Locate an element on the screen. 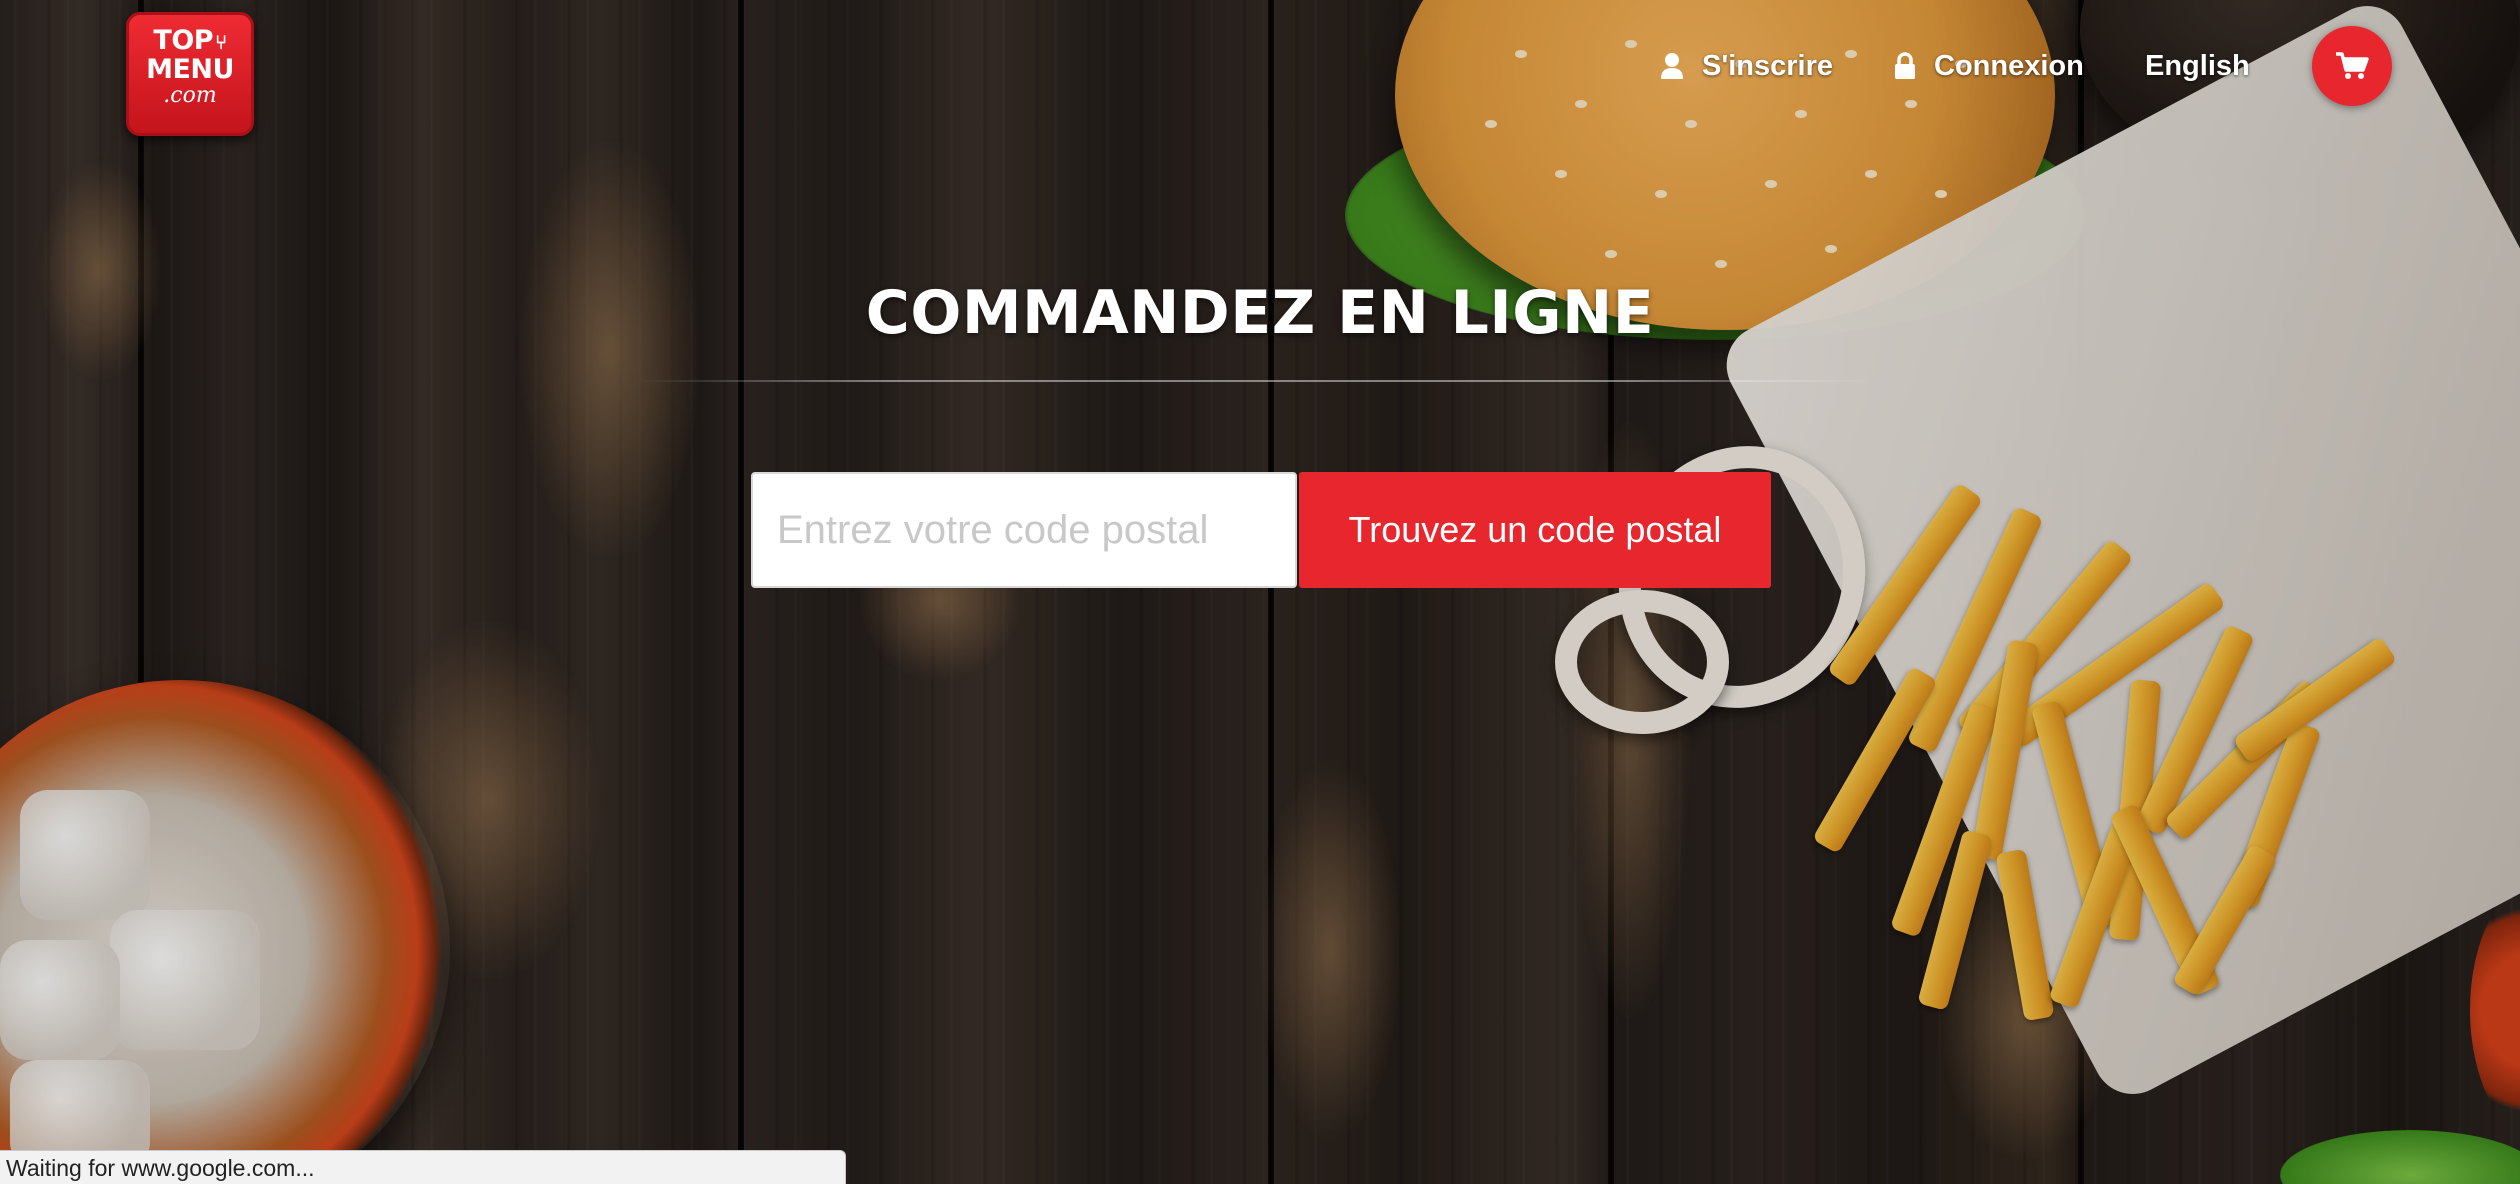 The width and height of the screenshot is (2520, 1184). signup-label: S'inscrire is located at coordinates (1768, 65).